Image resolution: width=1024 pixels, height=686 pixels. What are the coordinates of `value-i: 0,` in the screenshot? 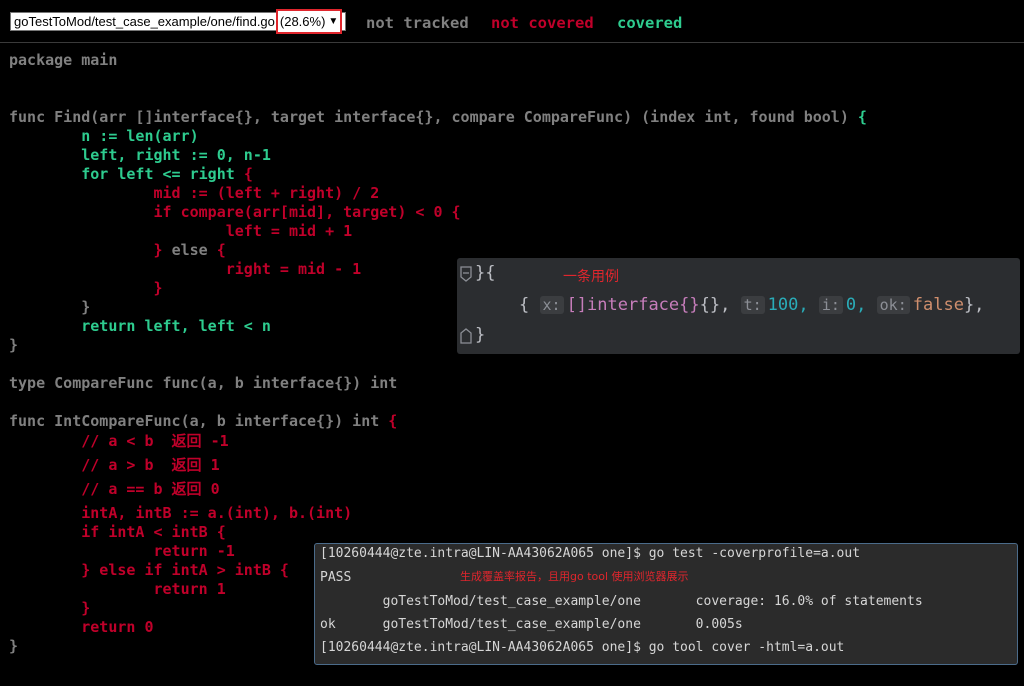 It's located at (856, 305).